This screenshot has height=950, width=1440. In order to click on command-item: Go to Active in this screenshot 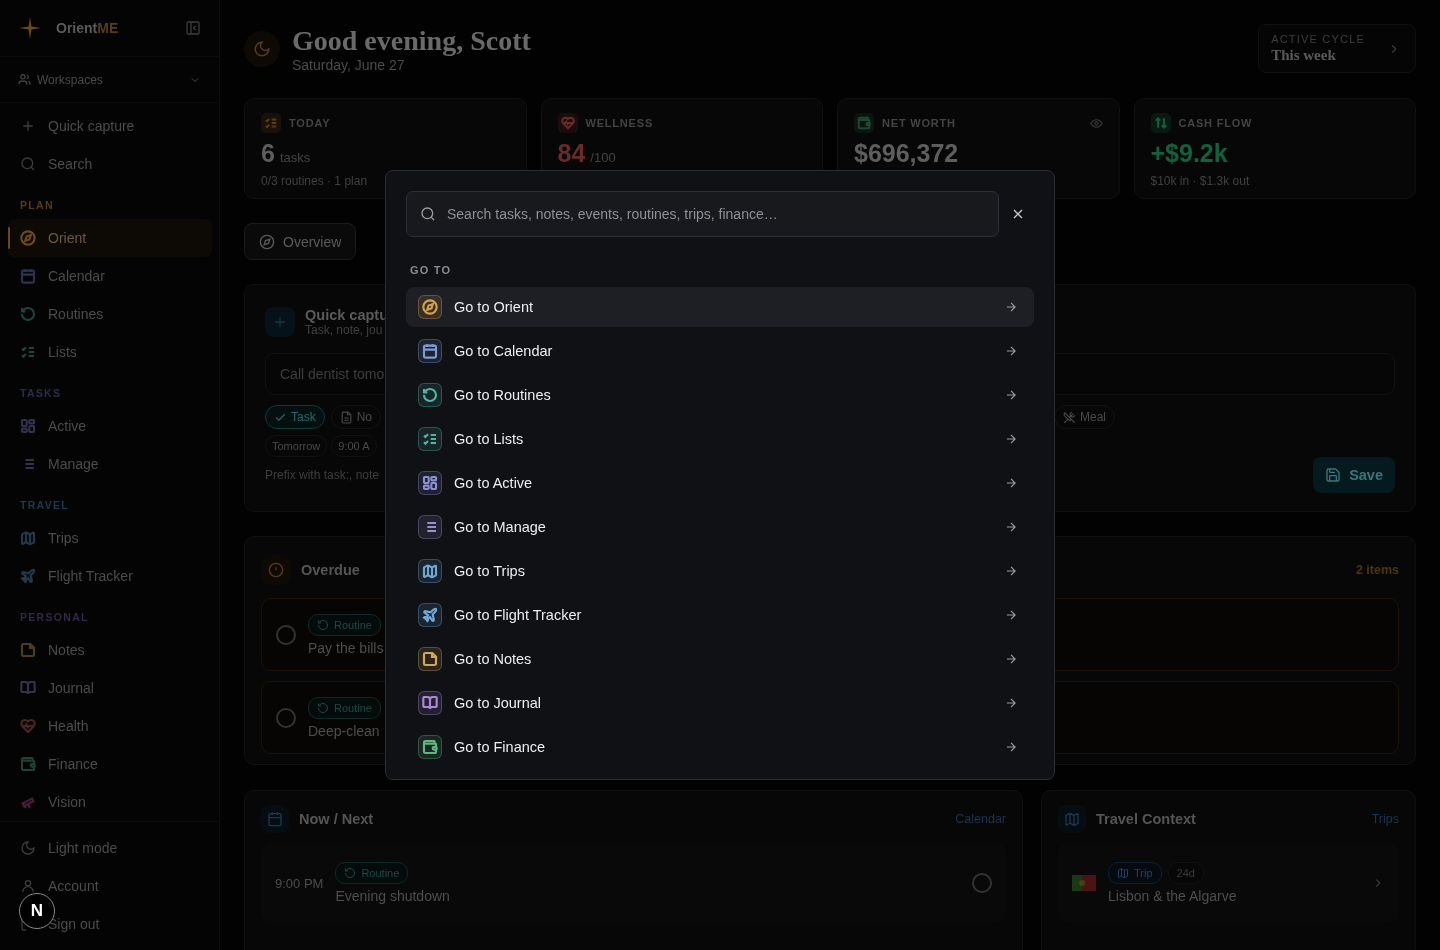, I will do `click(720, 483)`.